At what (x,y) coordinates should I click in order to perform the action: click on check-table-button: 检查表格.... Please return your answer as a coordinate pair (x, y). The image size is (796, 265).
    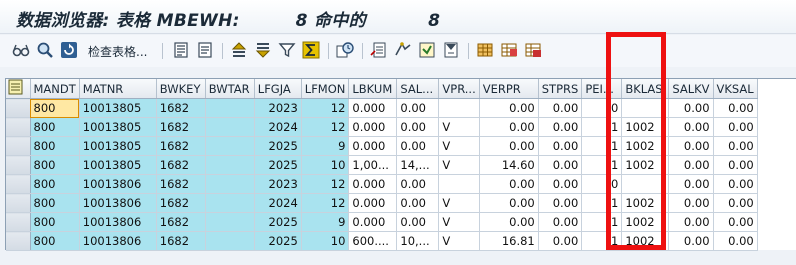
    Looking at the image, I should click on (117, 51).